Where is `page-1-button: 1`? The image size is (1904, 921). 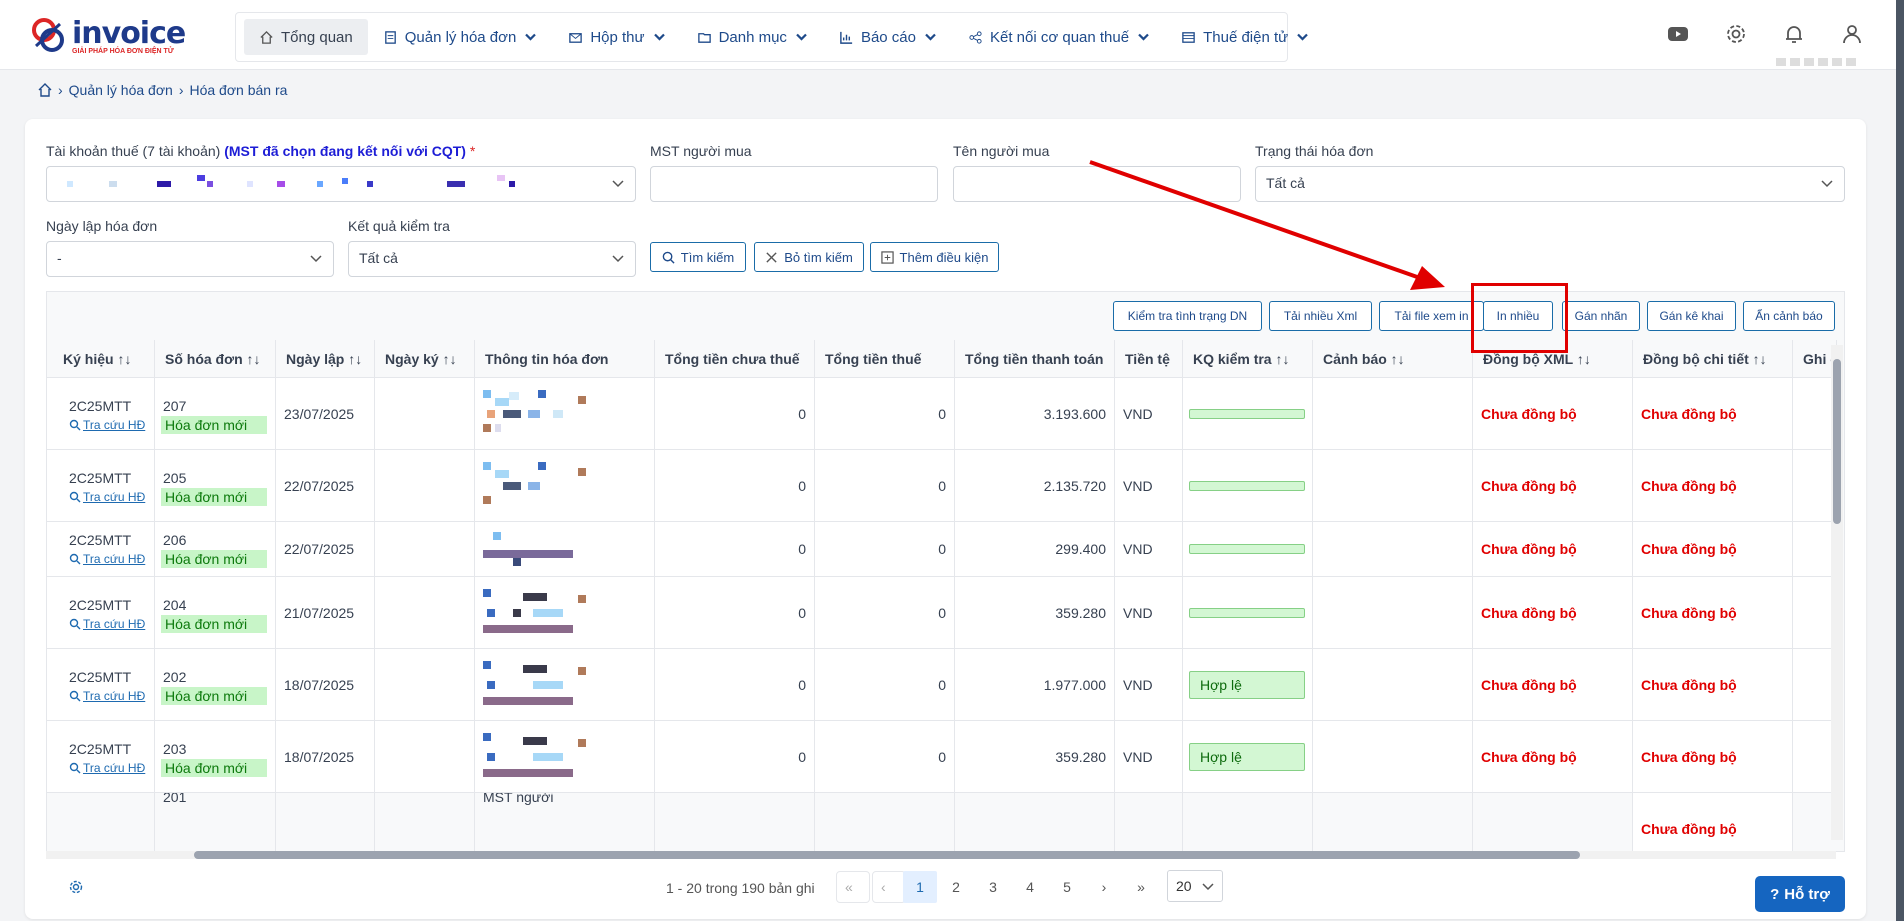
page-1-button: 1 is located at coordinates (920, 887).